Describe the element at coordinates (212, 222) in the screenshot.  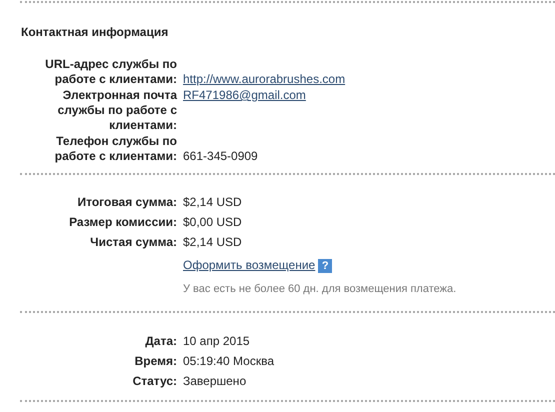
I see `field-value: $0,00 USD` at that location.